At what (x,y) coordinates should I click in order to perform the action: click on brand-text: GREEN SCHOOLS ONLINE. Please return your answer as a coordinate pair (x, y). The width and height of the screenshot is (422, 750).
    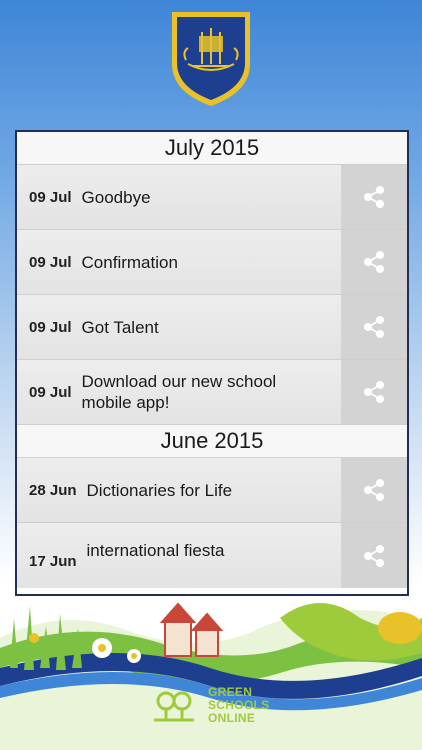
    Looking at the image, I should click on (238, 705).